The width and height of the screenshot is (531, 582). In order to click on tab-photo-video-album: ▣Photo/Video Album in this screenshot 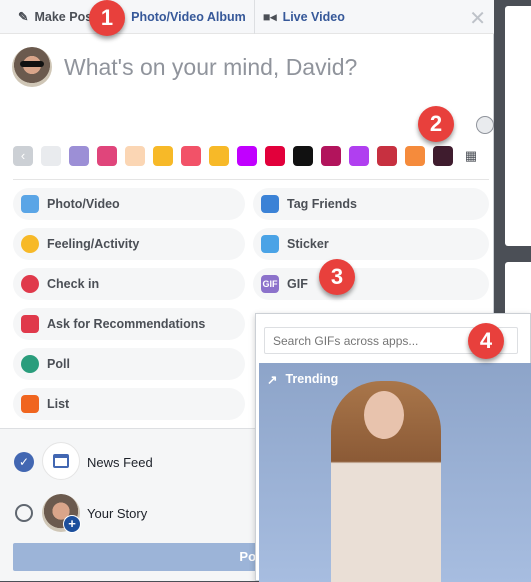, I will do `click(180, 17)`.